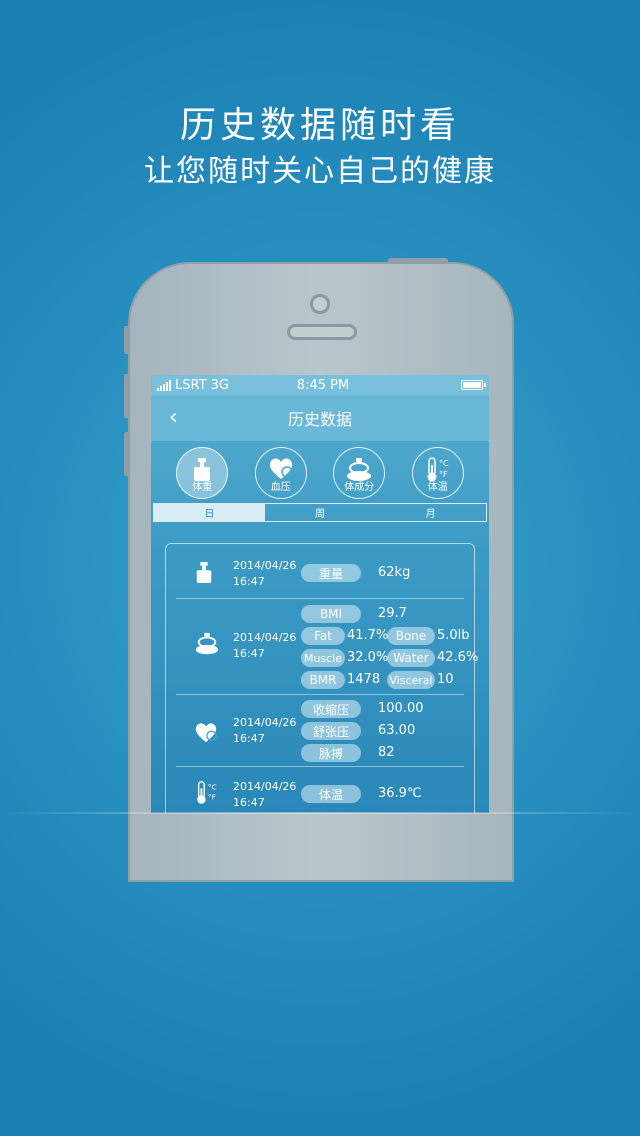  I want to click on horizon-line, so click(320, 813).